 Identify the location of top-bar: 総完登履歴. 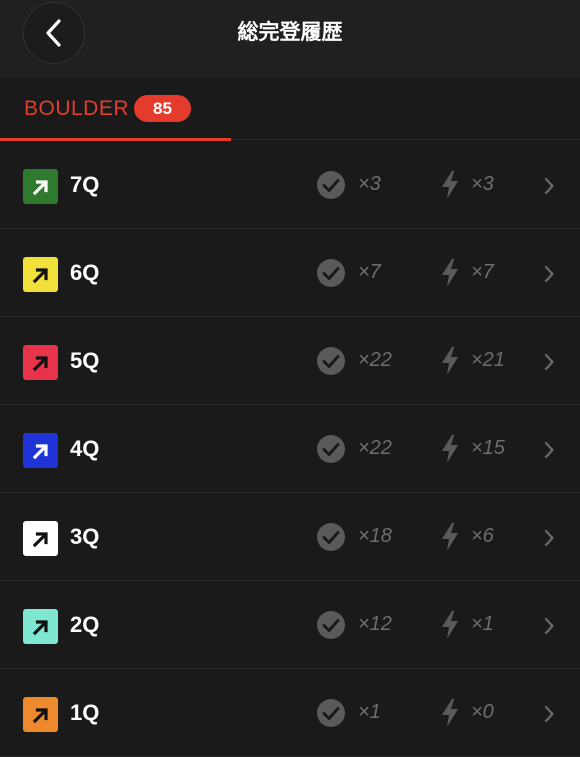
(290, 39).